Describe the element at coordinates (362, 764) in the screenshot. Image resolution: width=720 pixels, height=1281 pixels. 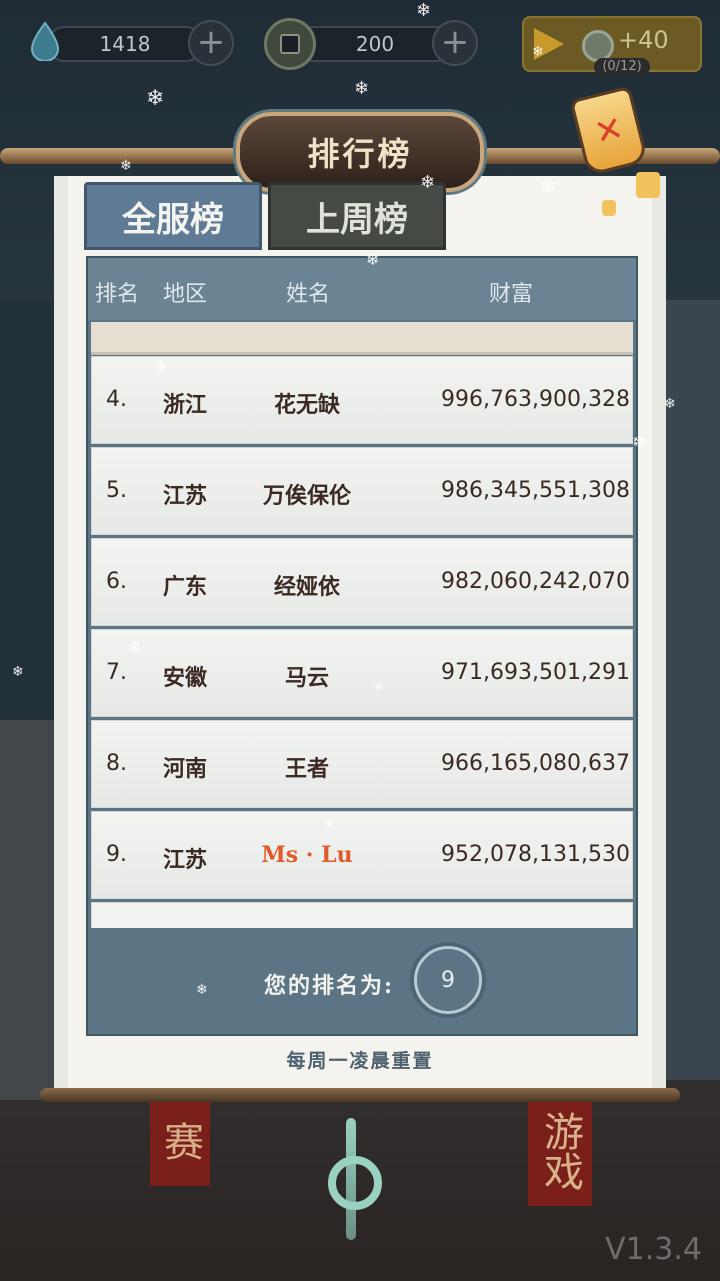
I see `table-row: 8. 河南 王者 966,165,080,637` at that location.